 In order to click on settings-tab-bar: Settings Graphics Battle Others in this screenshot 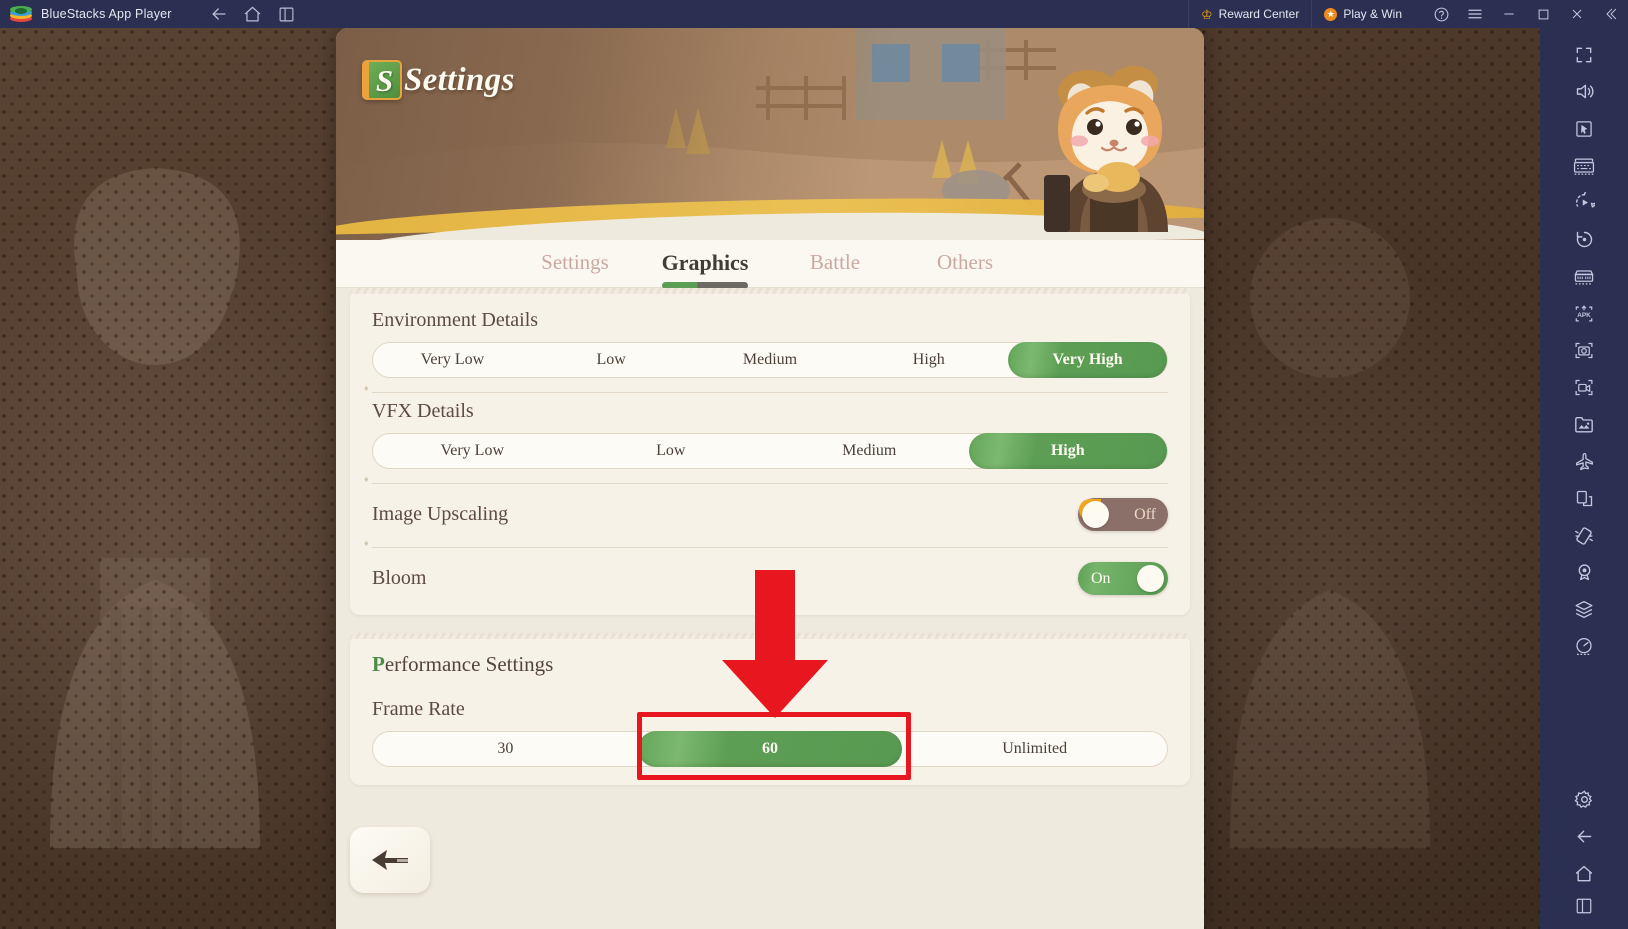, I will do `click(770, 264)`.